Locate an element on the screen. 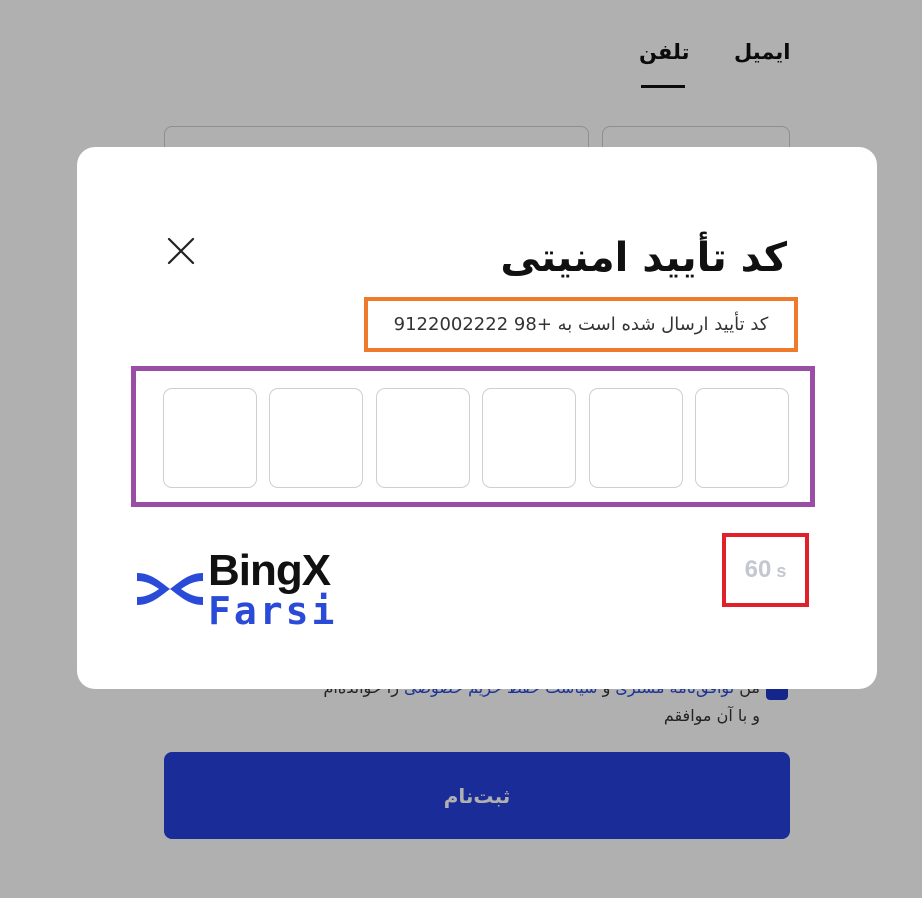 The image size is (922, 898). resend-timer: 60 s is located at coordinates (766, 570).